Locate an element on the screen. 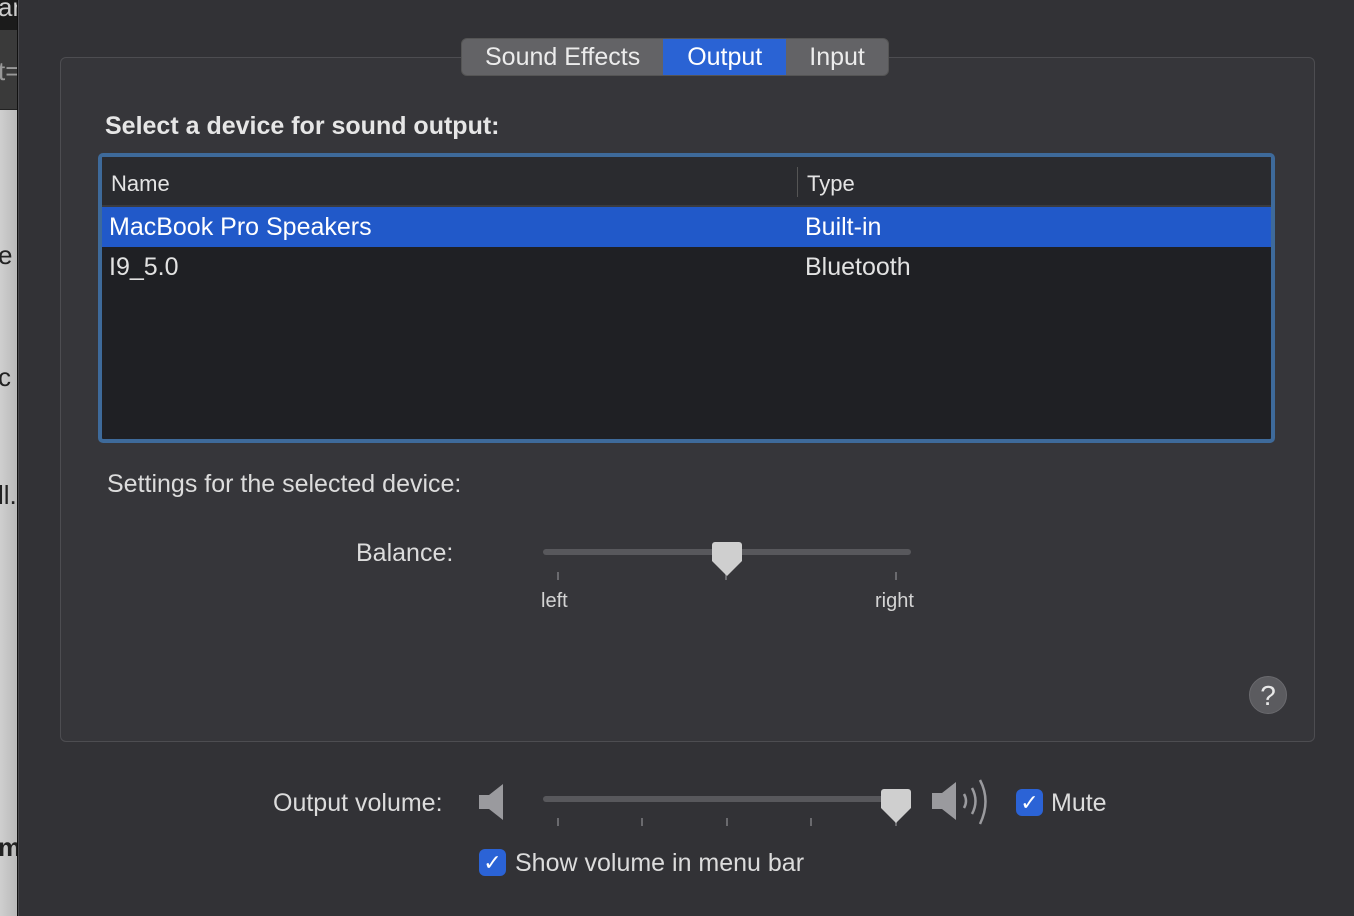 This screenshot has width=1354, height=916. balance-right-label: right is located at coordinates (894, 601).